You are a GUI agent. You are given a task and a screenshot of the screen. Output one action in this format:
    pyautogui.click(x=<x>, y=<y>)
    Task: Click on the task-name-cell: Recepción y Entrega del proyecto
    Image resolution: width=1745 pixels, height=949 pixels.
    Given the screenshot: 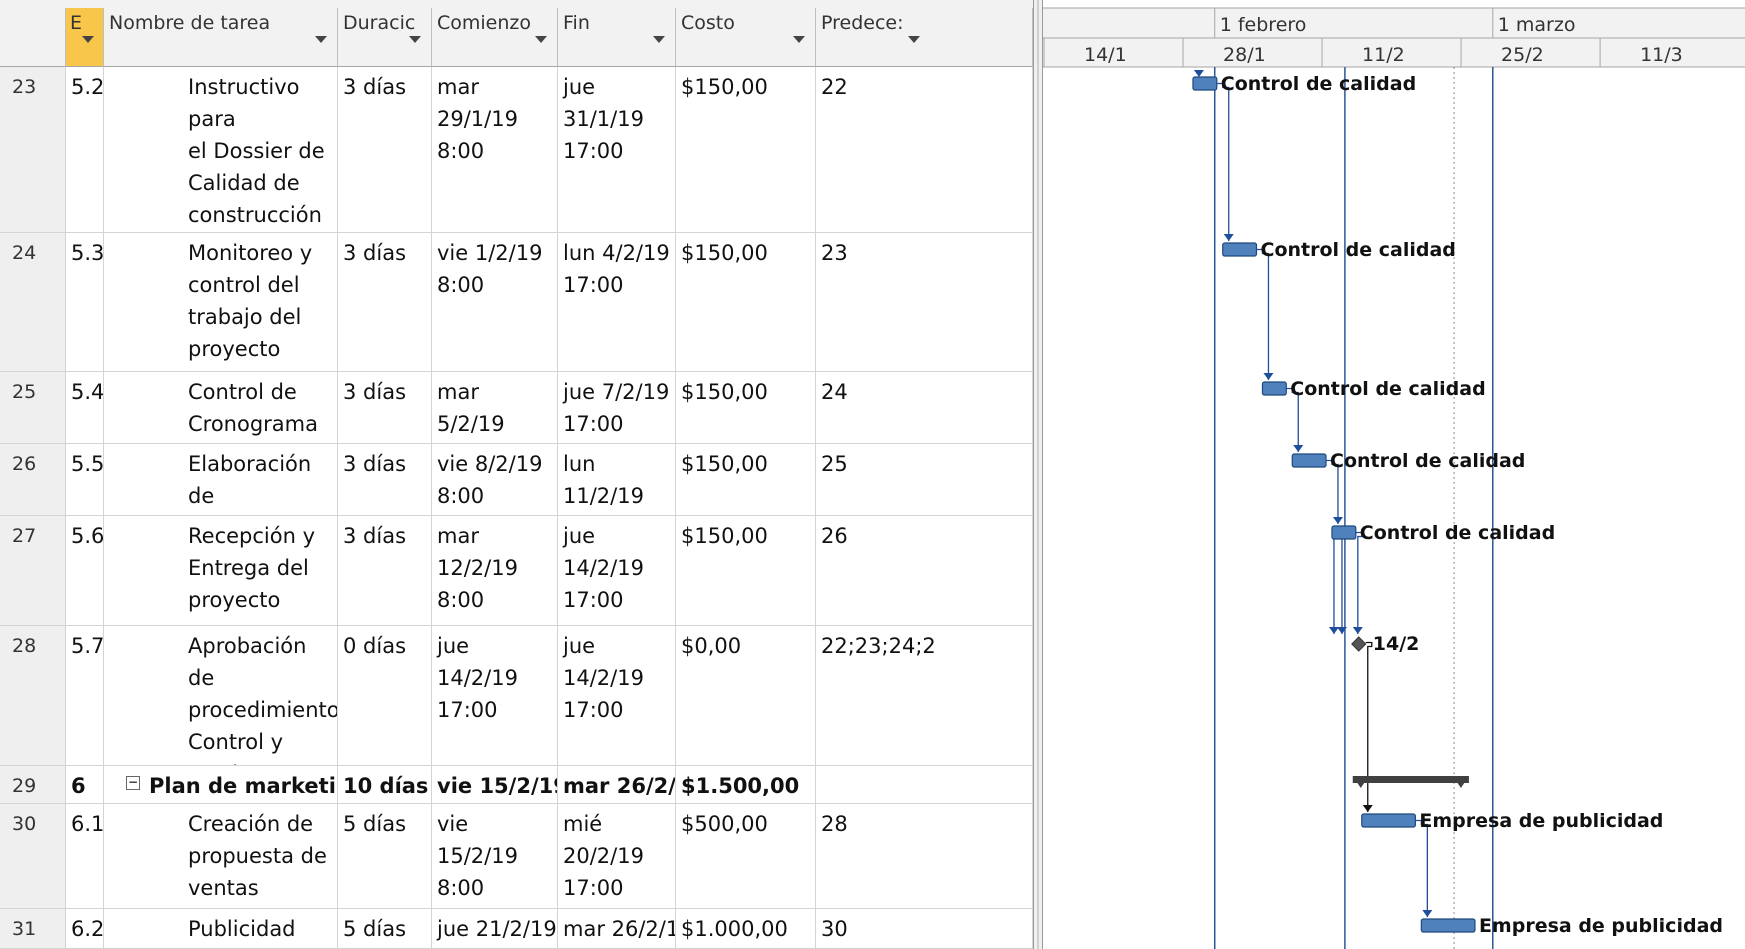 What is the action you would take?
    pyautogui.click(x=221, y=571)
    